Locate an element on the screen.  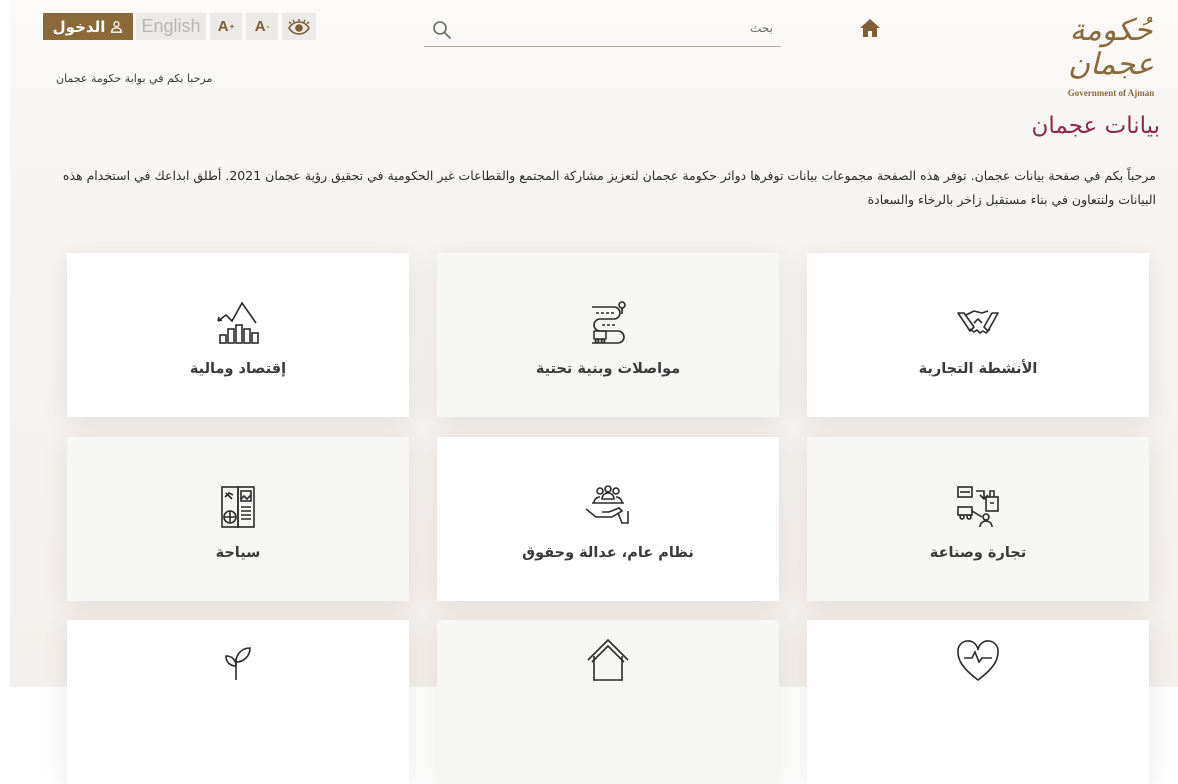
tourism-passport-icon is located at coordinates (238, 507).